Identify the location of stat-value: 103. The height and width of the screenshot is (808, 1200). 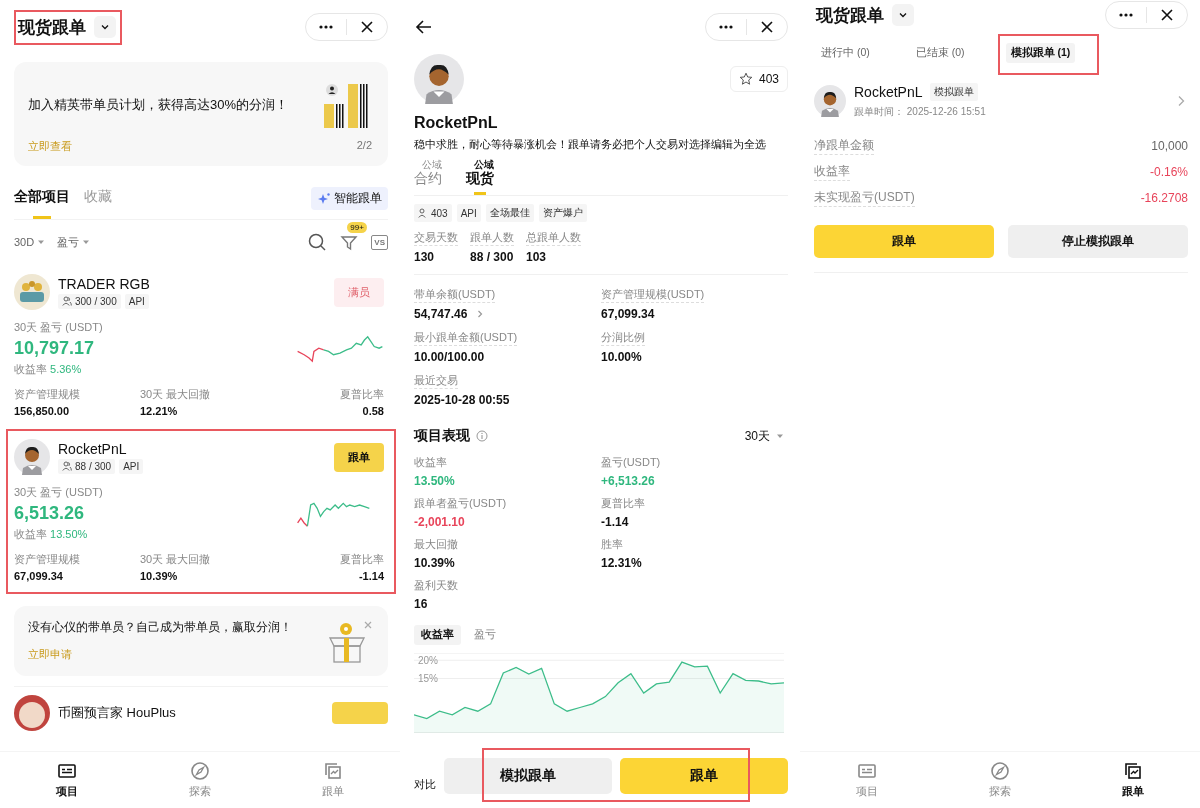
(537, 257).